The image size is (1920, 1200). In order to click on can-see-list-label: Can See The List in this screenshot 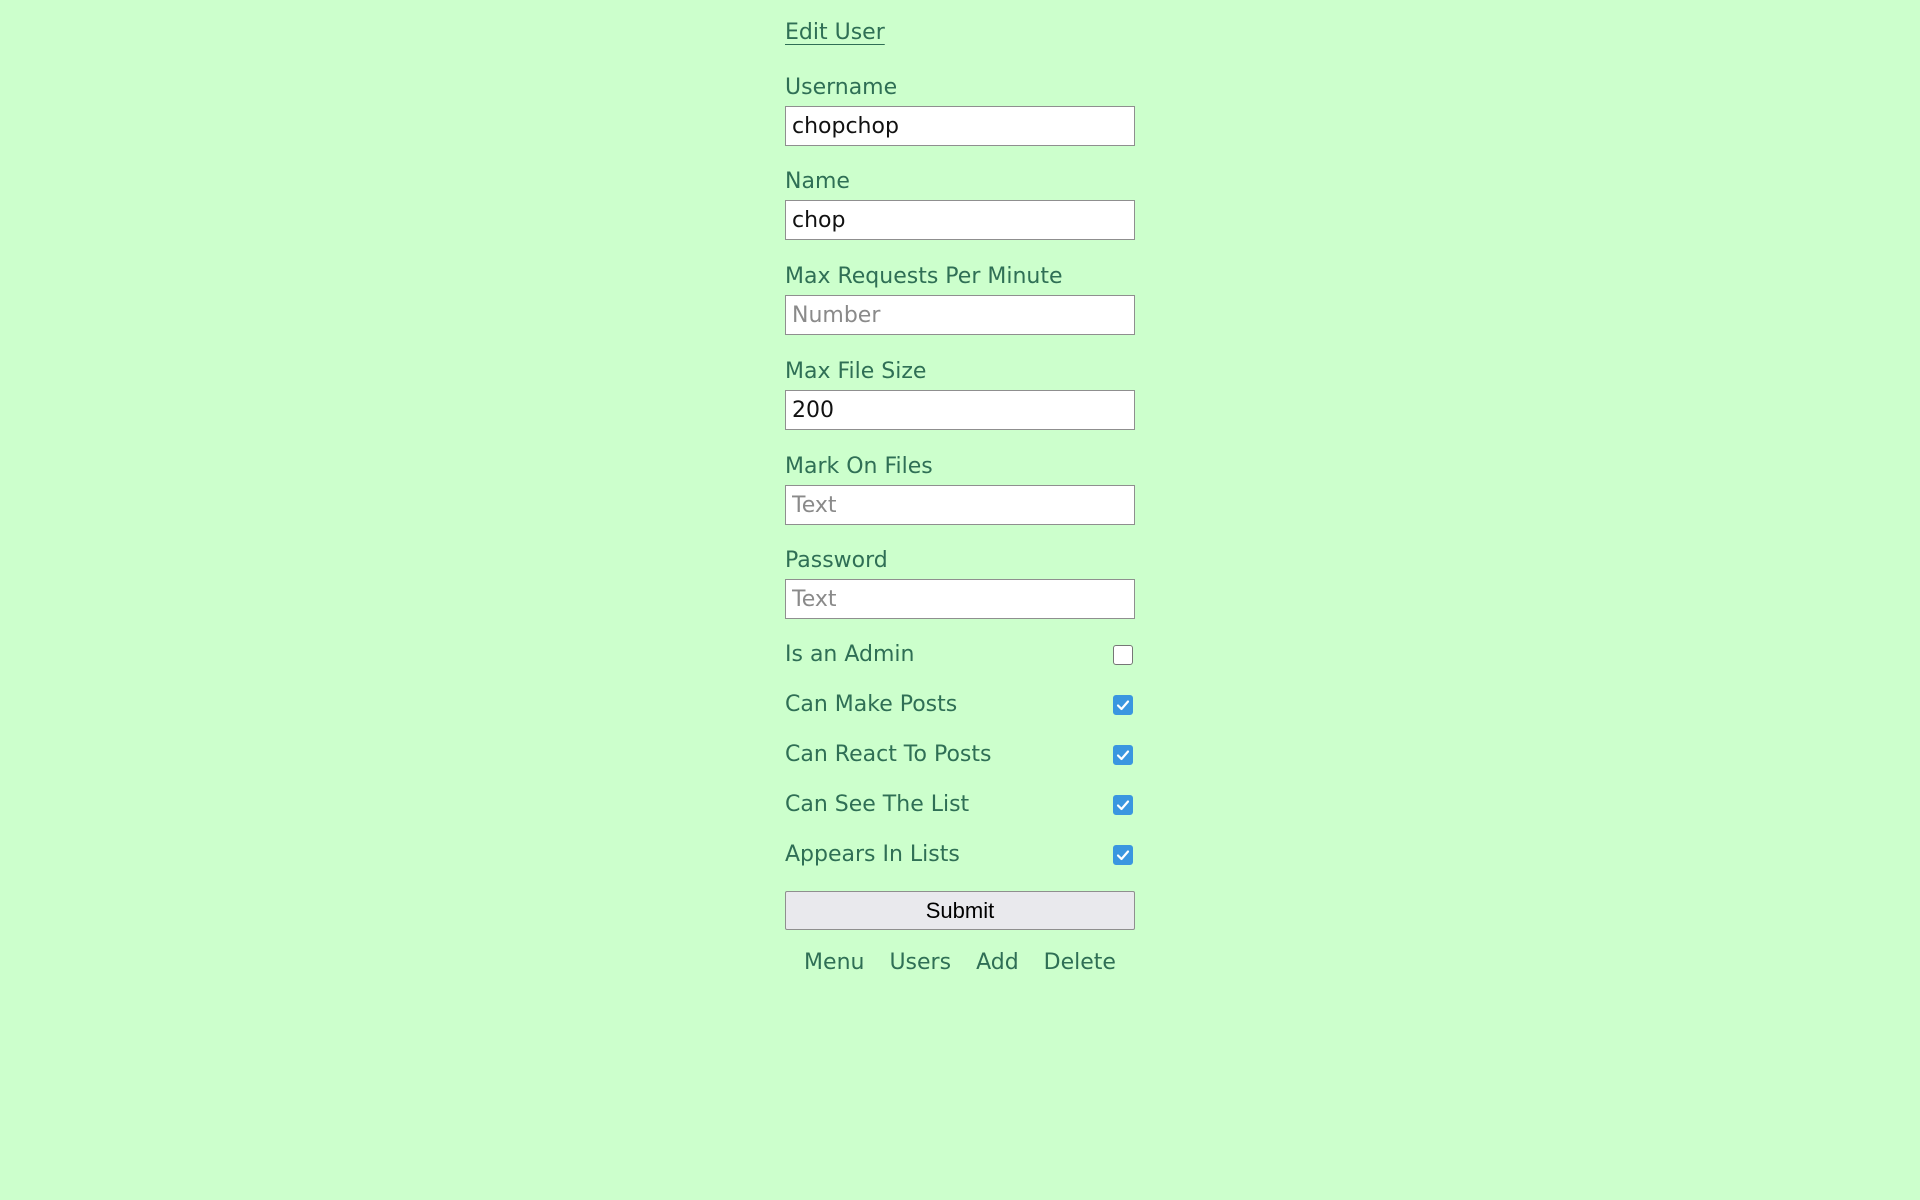, I will do `click(877, 804)`.